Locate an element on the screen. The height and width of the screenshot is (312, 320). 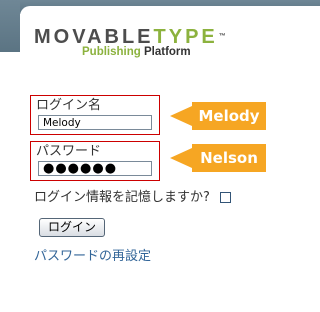
logo-trademark: ™ is located at coordinates (222, 36).